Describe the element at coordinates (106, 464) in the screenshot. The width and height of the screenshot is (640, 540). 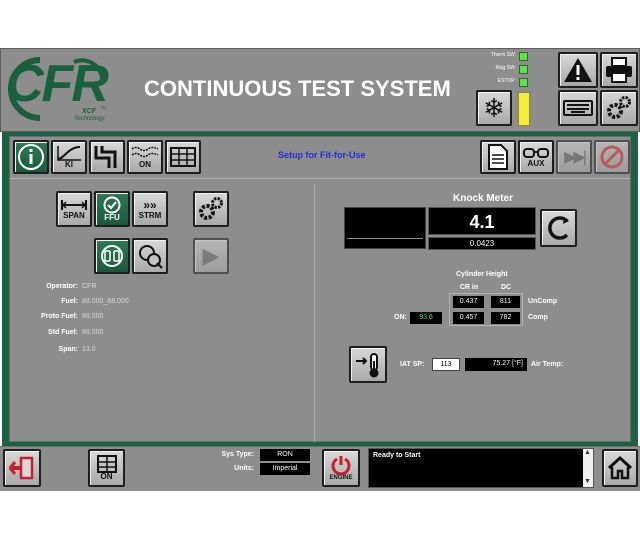
I see `grid-icon` at that location.